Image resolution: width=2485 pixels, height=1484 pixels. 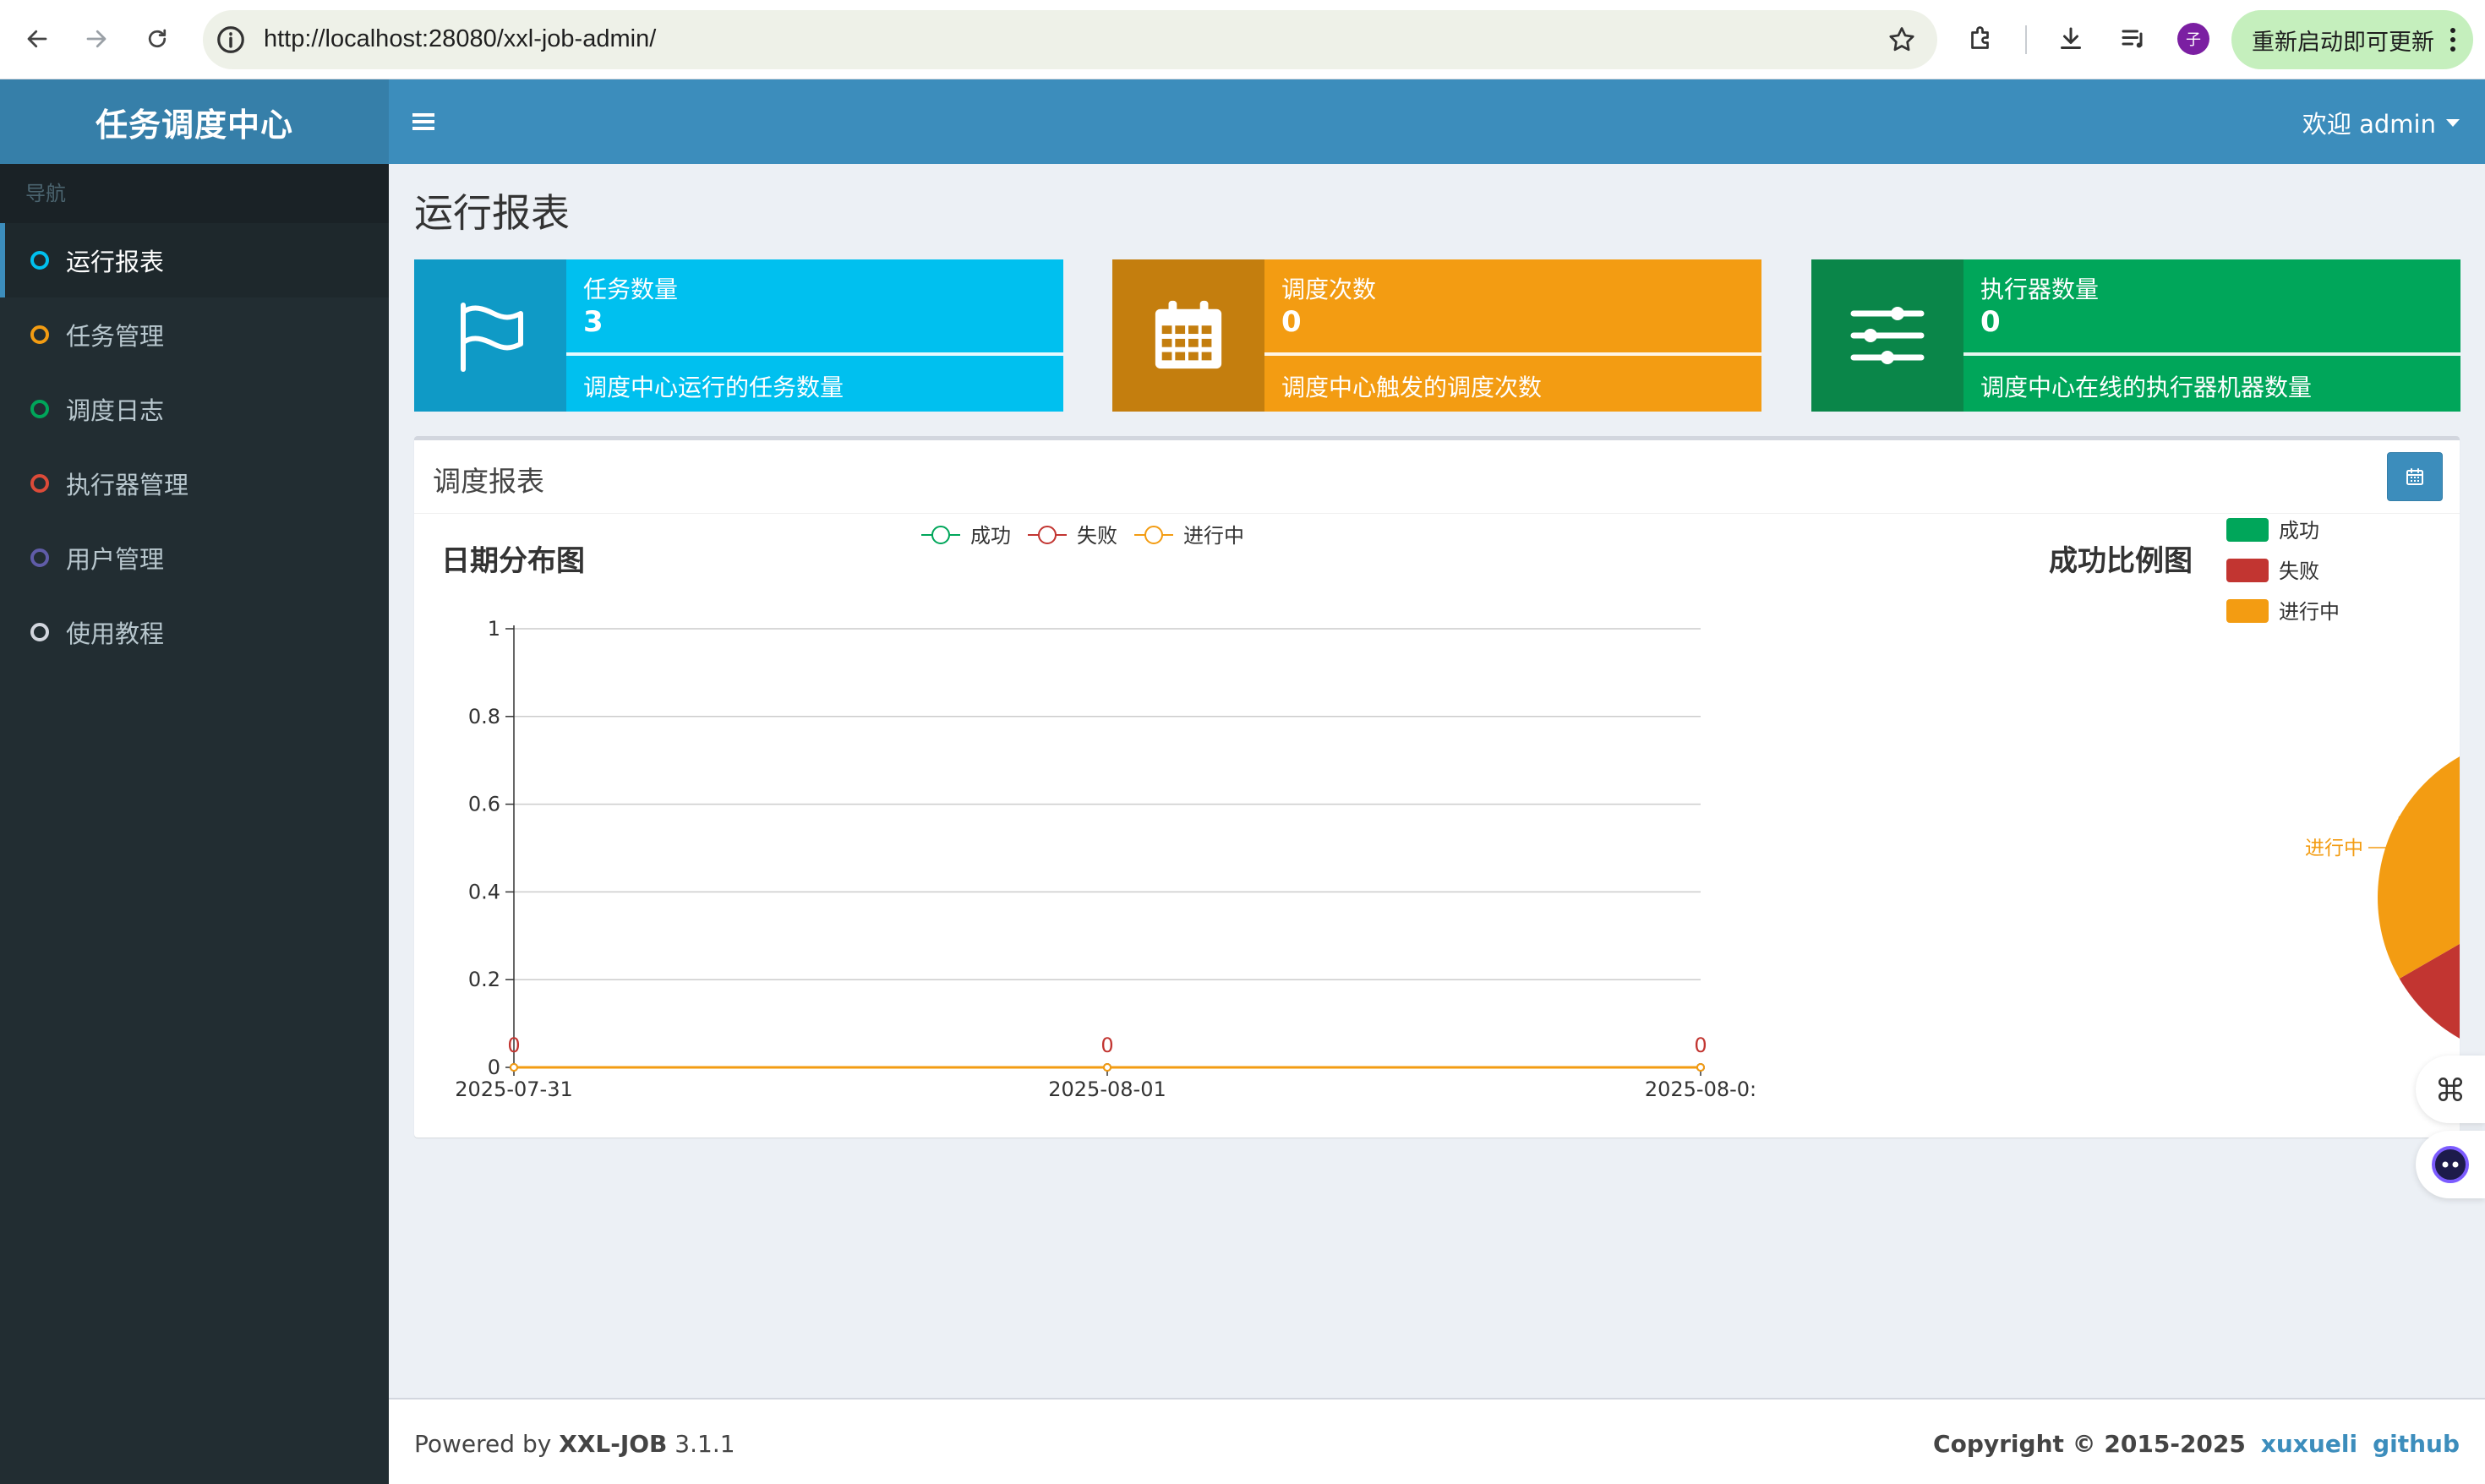 What do you see at coordinates (1437, 122) in the screenshot?
I see `top-navbar: 欢迎 admin` at bounding box center [1437, 122].